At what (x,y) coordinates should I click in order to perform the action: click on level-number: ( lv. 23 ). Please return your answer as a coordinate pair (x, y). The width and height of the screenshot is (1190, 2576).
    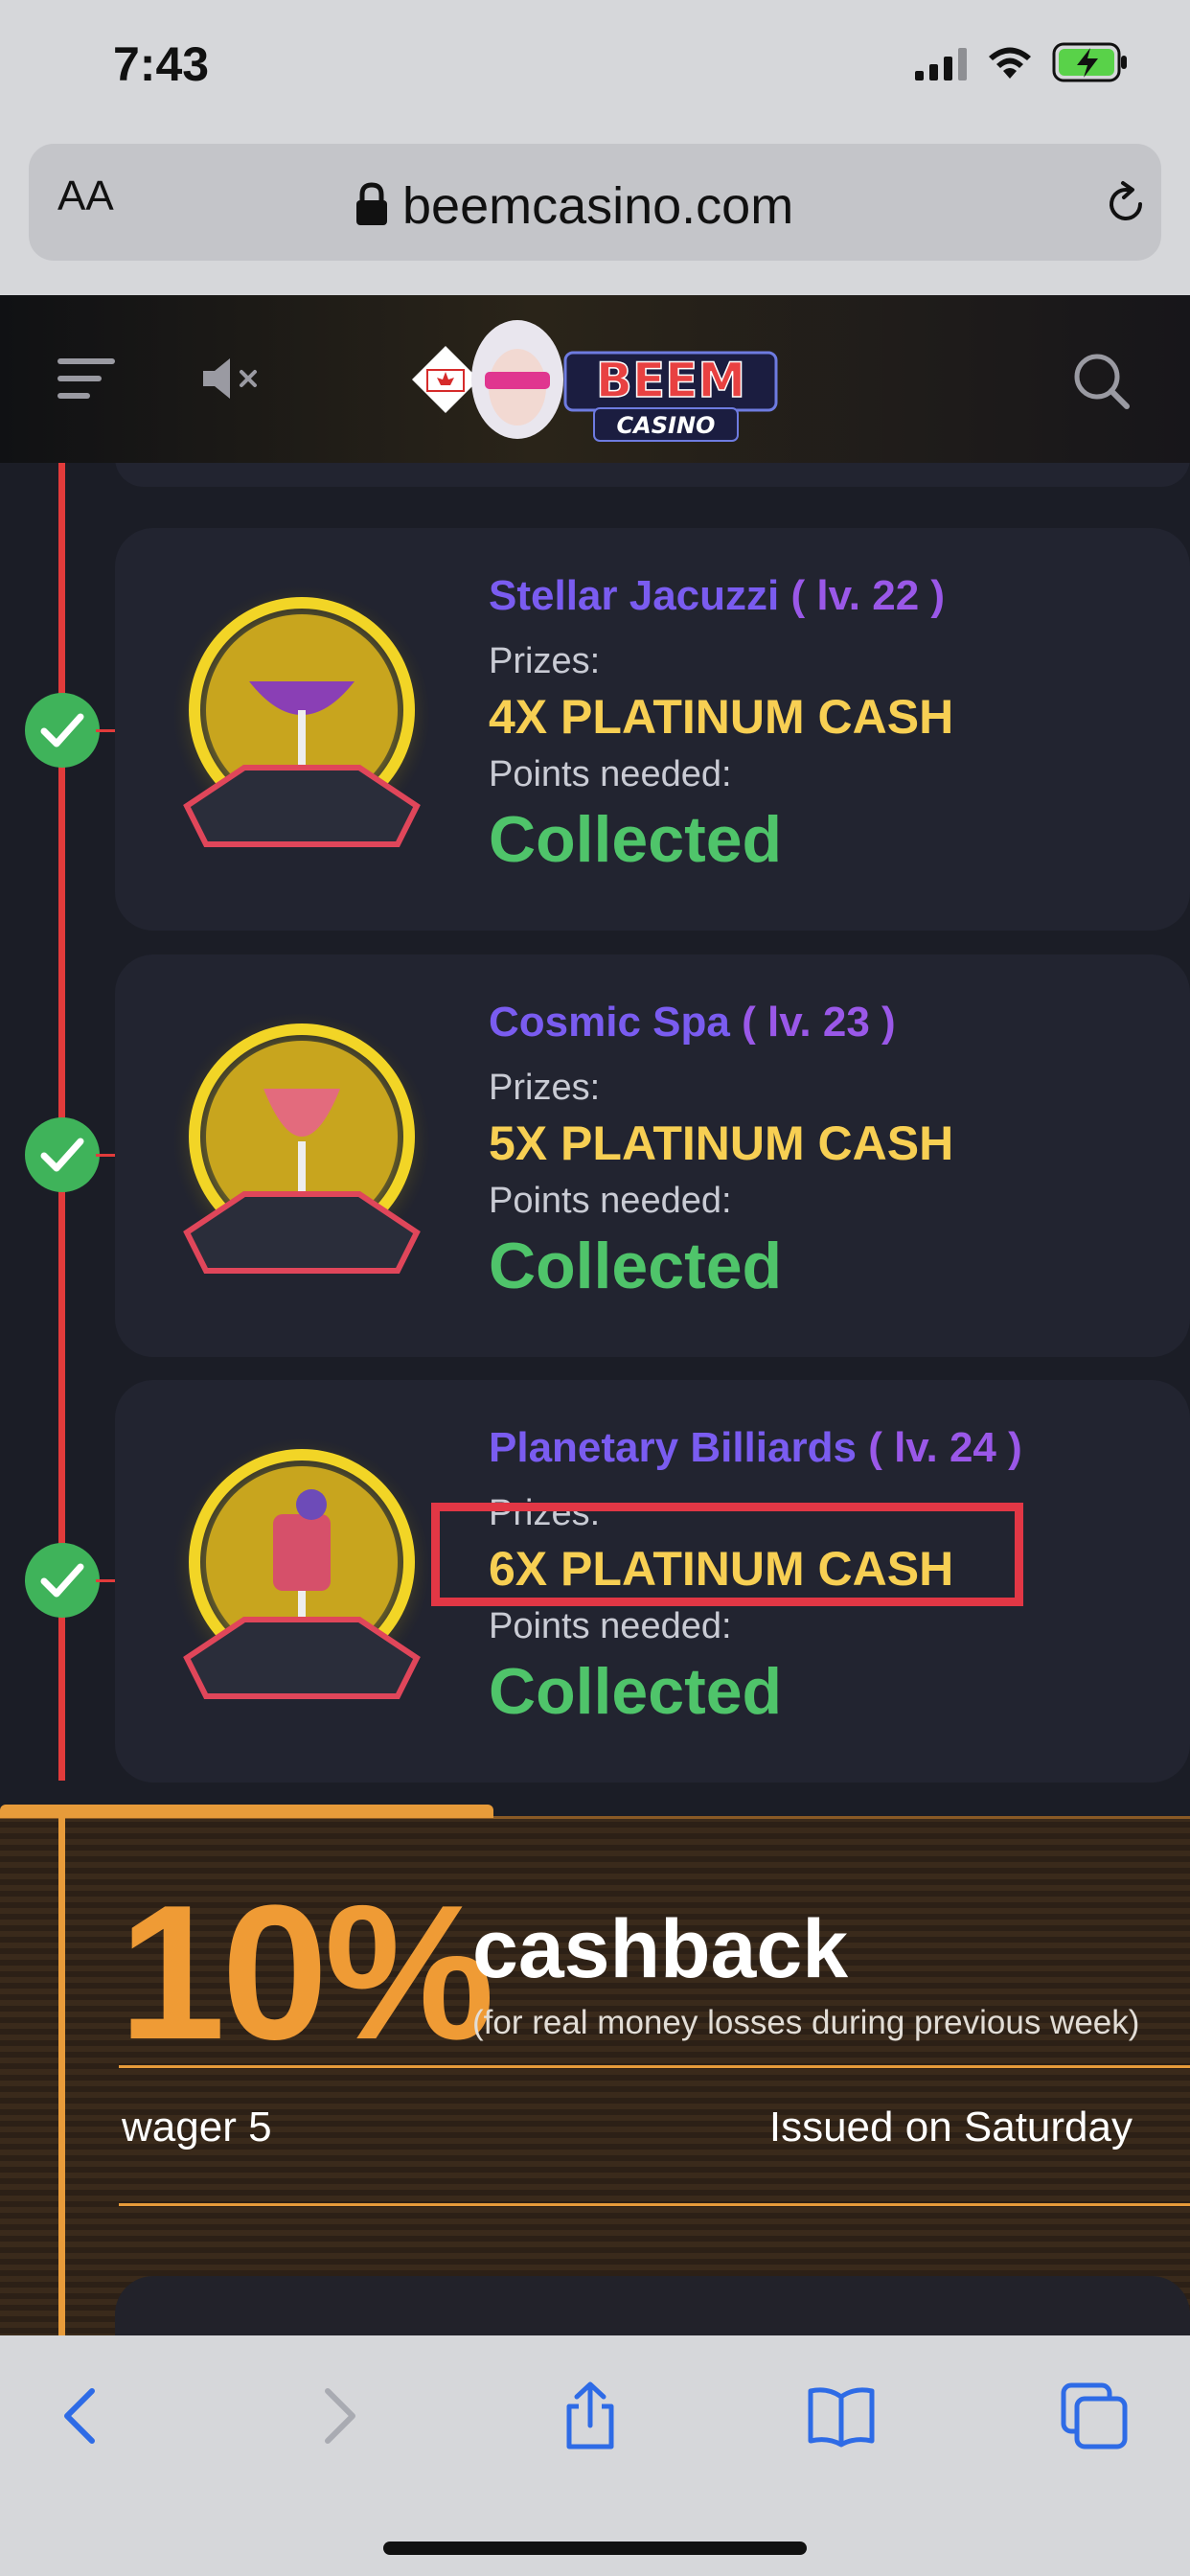
    Looking at the image, I should click on (819, 1023).